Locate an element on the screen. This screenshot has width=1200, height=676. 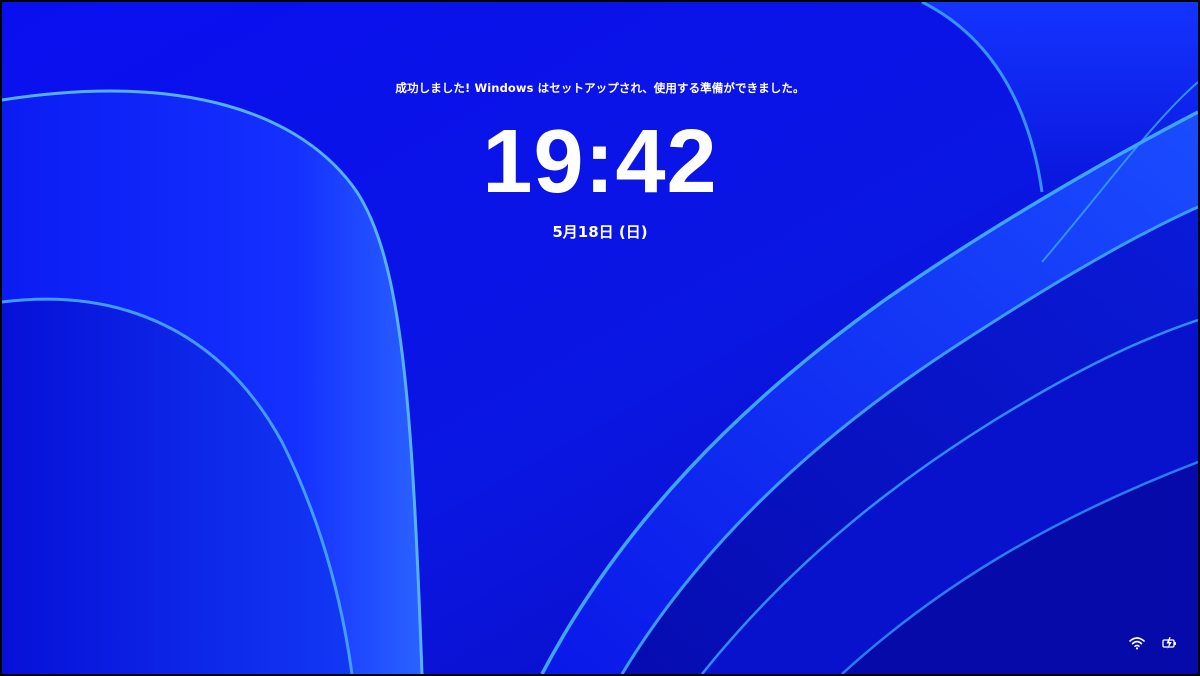
setup-complete-message: 成功しました! Windows はセットアップされ、使用する準備ができました。 is located at coordinates (600, 88).